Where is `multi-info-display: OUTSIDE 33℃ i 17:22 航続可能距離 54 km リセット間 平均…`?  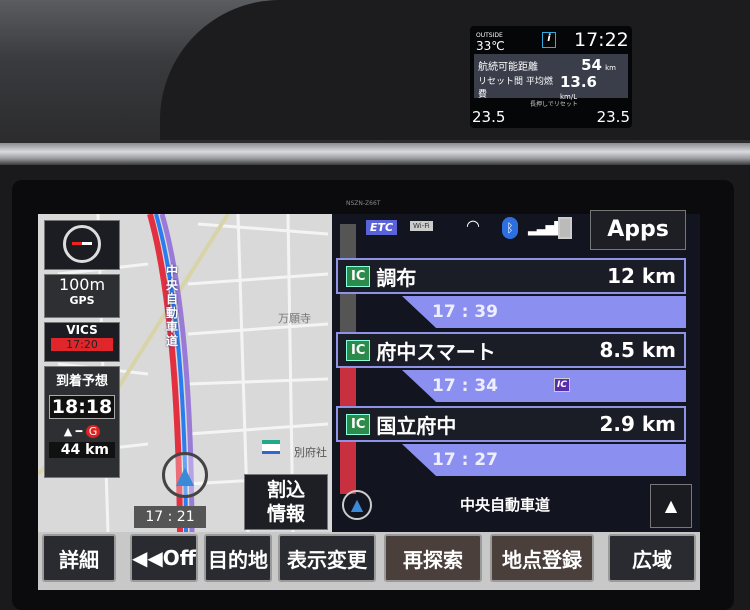 multi-info-display: OUTSIDE 33℃ i 17:22 航続可能距離 54 km リセット間 平均… is located at coordinates (551, 77).